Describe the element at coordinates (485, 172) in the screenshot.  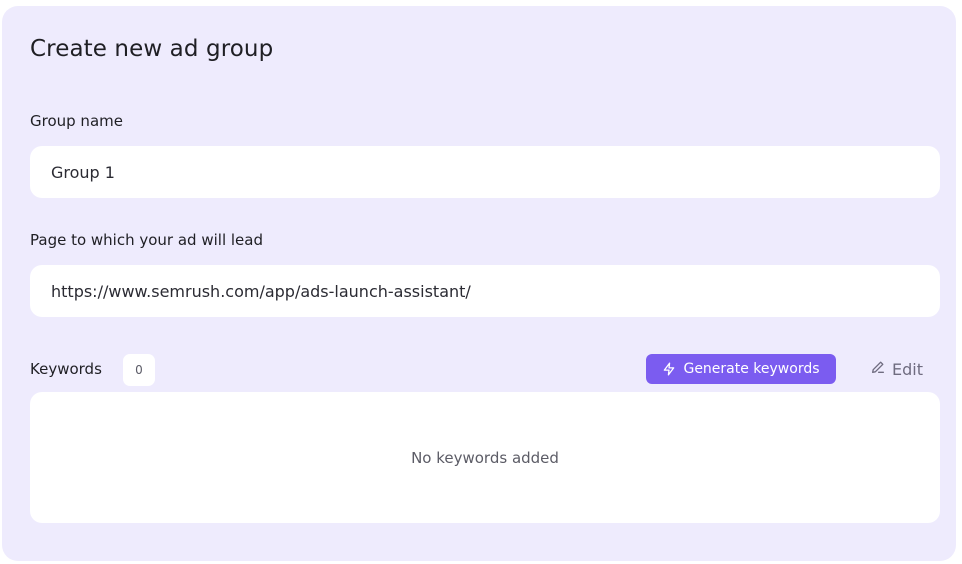
I see `group-name-input: Group 1` at that location.